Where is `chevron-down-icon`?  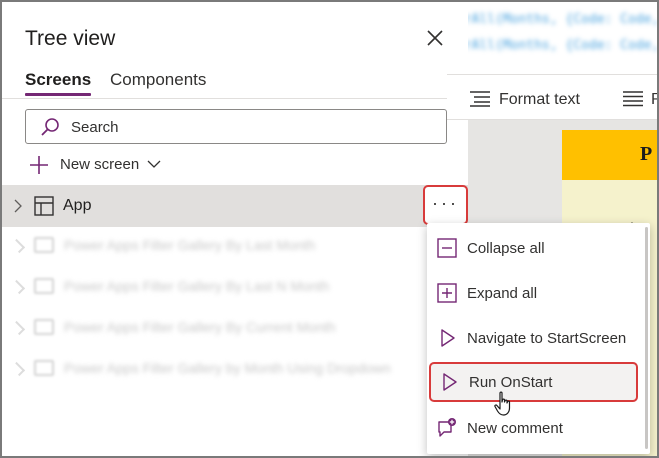
chevron-down-icon is located at coordinates (154, 164).